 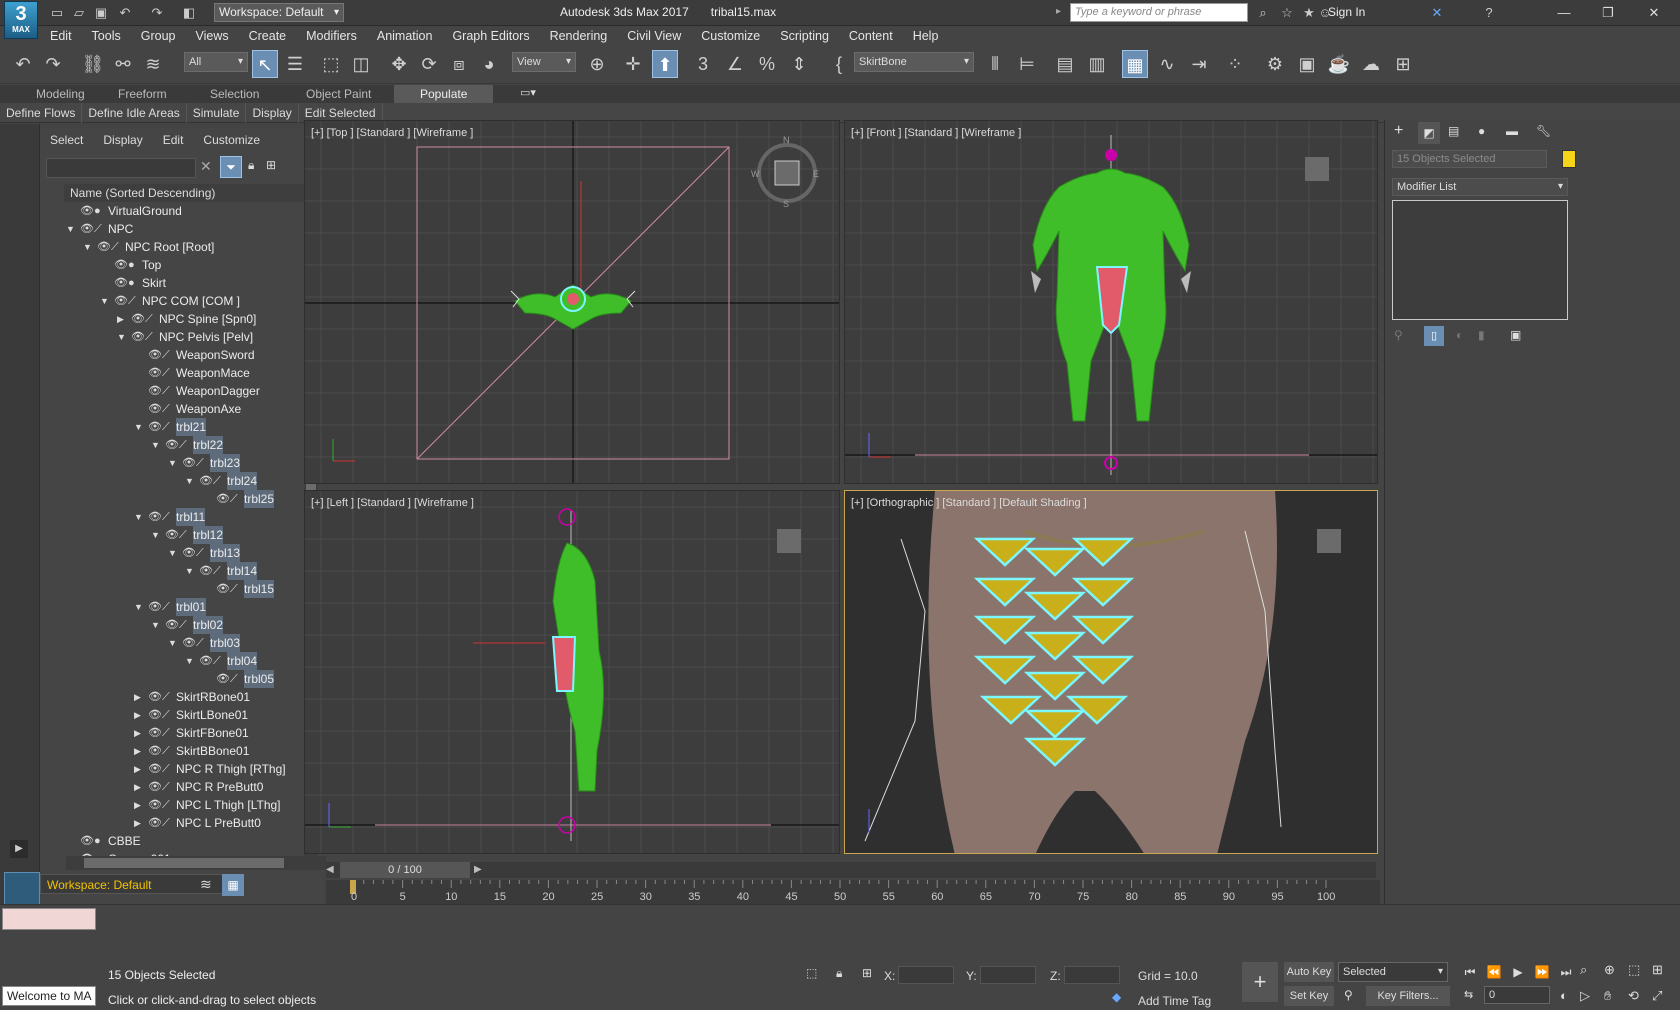 What do you see at coordinates (1159, 12) in the screenshot?
I see `search-input: Type a keyword or phrase` at bounding box center [1159, 12].